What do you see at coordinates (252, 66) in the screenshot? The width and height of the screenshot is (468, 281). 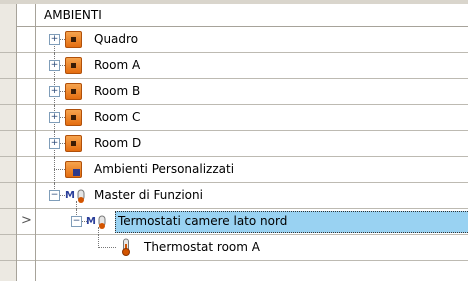 I see `tree-row-room-a: + Room A` at bounding box center [252, 66].